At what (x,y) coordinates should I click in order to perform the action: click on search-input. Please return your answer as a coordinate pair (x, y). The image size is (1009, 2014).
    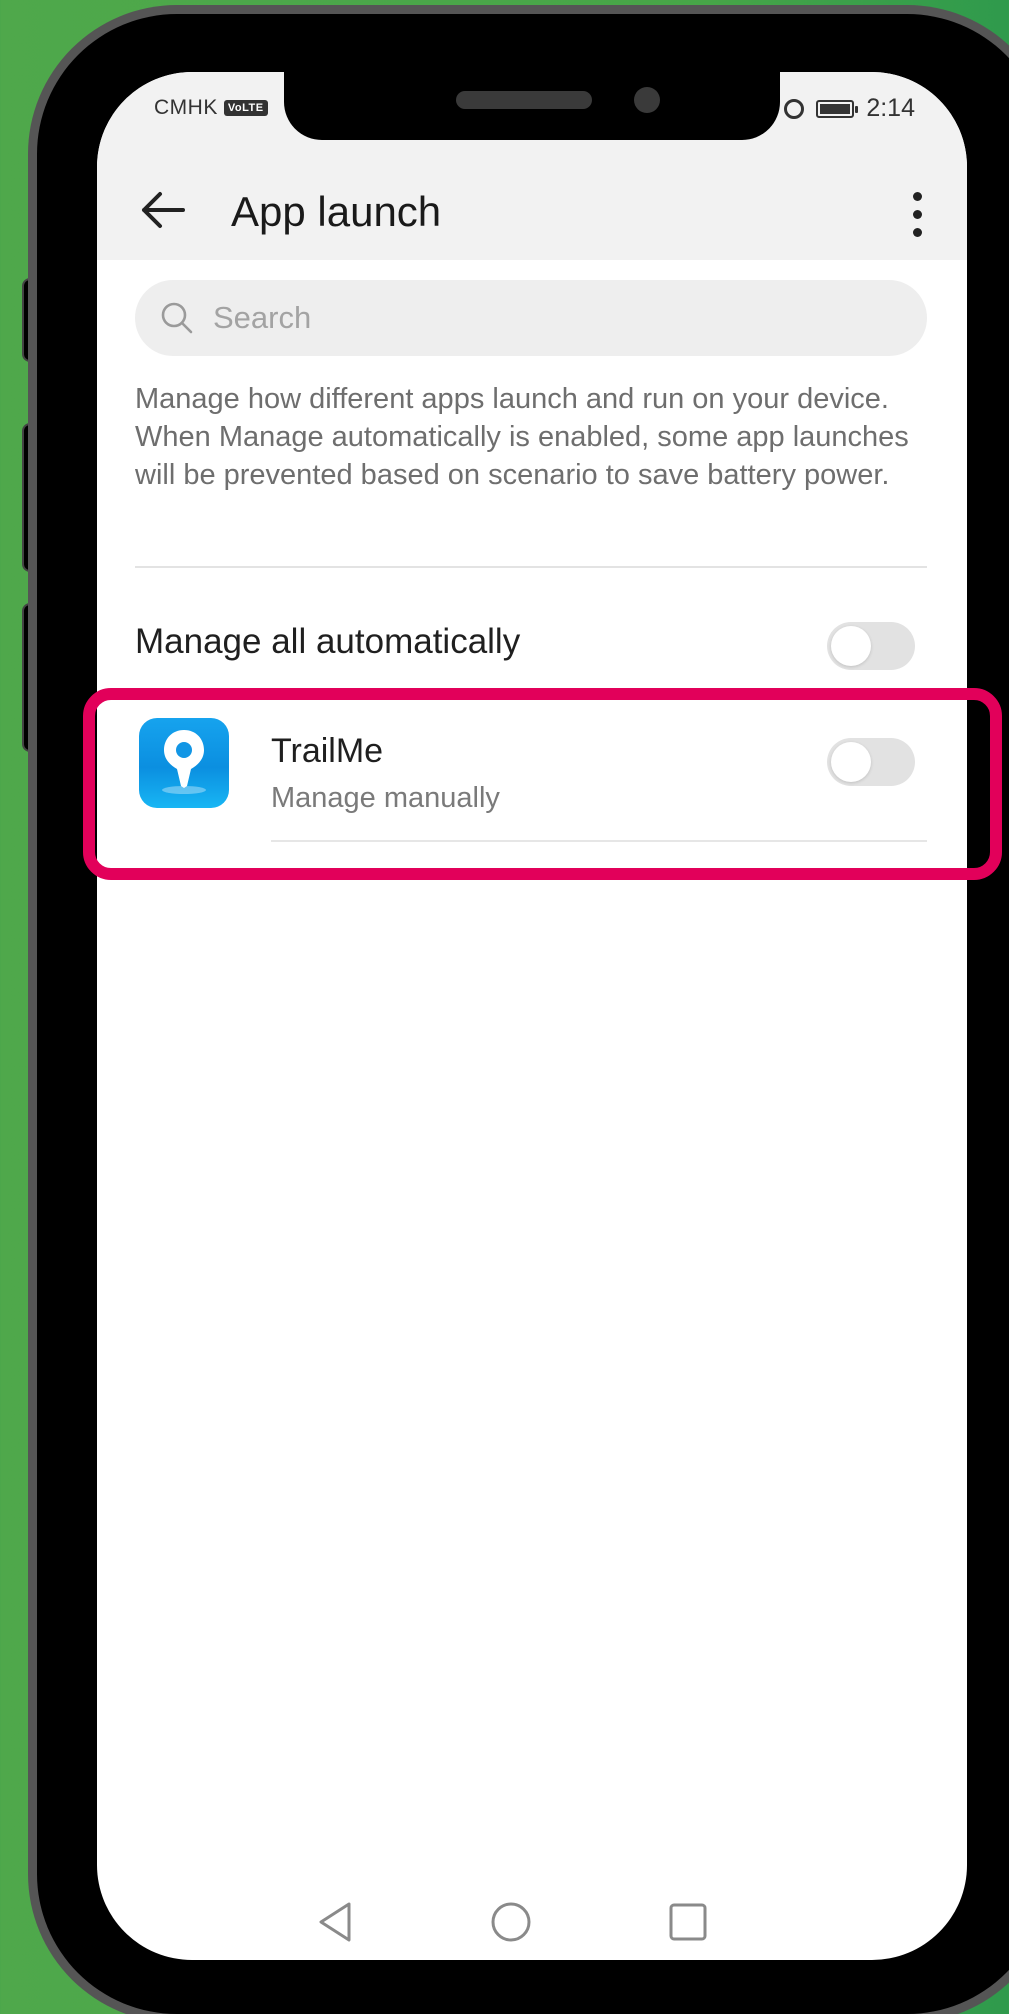
    Looking at the image, I should click on (538, 318).